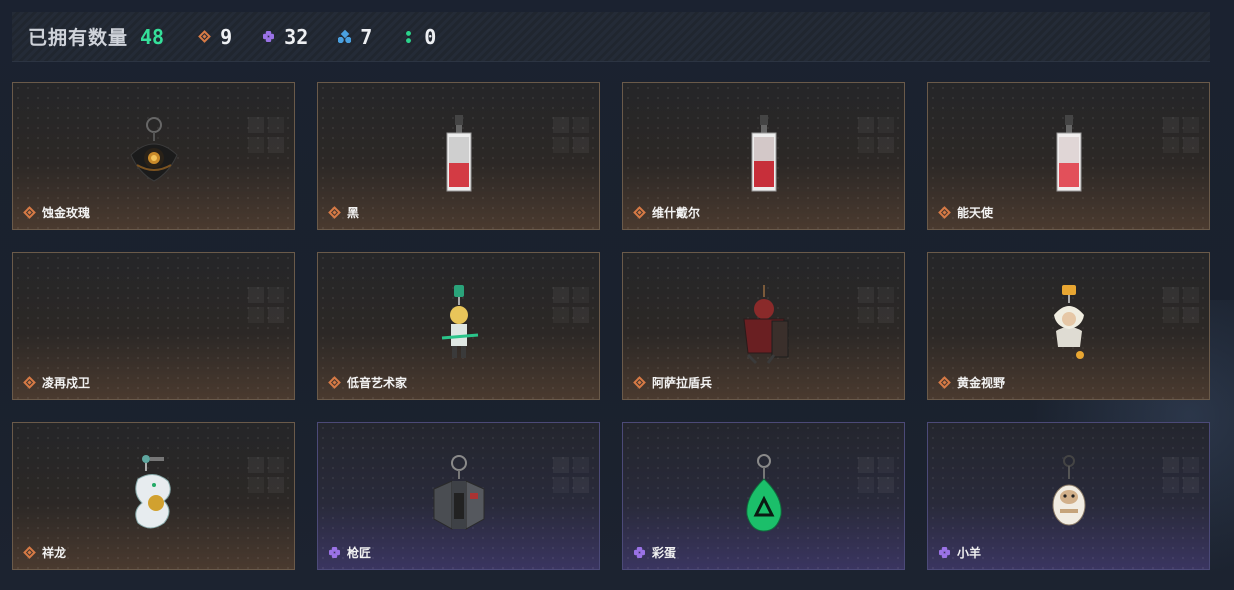 The image size is (1234, 590). Describe the element at coordinates (981, 383) in the screenshot. I see `charm-name: 黄金视野` at that location.